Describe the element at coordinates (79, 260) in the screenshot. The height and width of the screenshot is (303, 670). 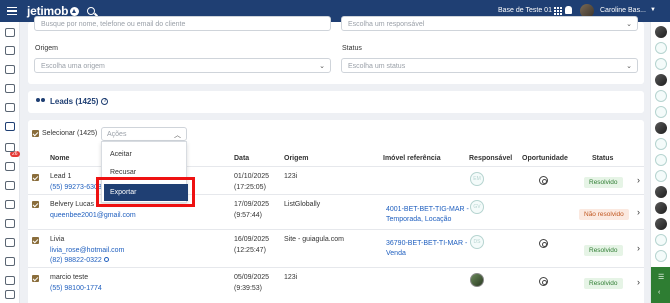
I see `lead-contact-phone: (82) 98822-0322` at that location.